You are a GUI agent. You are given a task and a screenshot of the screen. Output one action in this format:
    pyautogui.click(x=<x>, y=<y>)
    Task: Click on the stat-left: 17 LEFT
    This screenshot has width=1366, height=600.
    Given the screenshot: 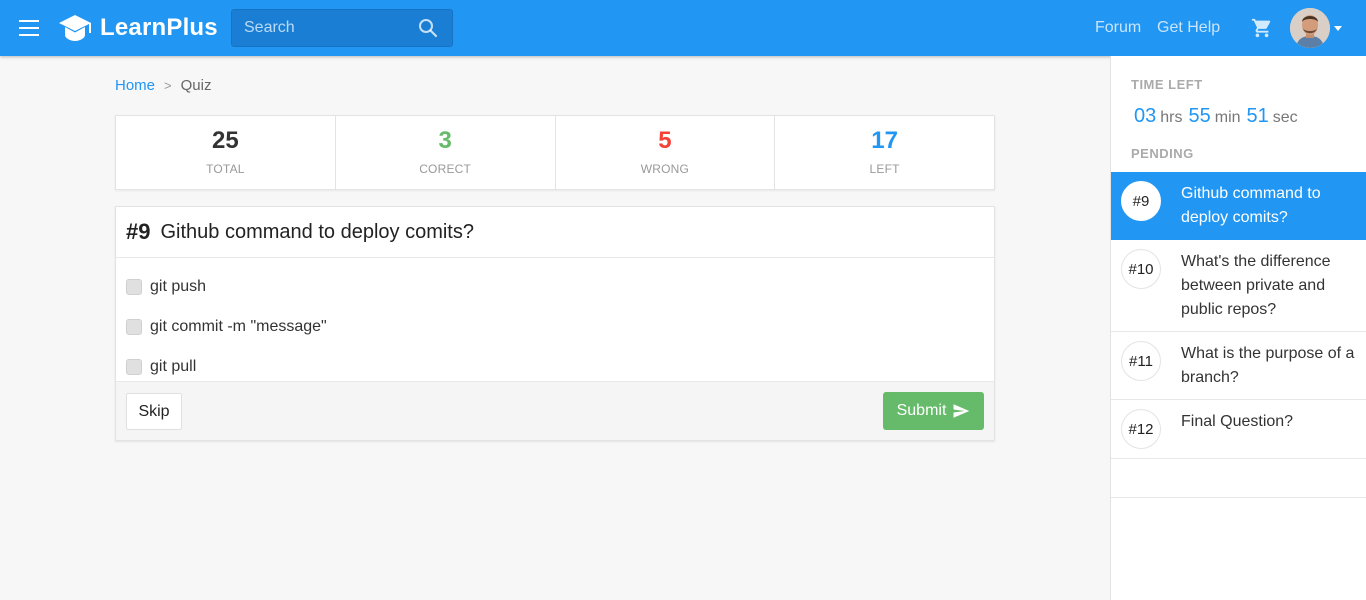 What is the action you would take?
    pyautogui.click(x=884, y=152)
    